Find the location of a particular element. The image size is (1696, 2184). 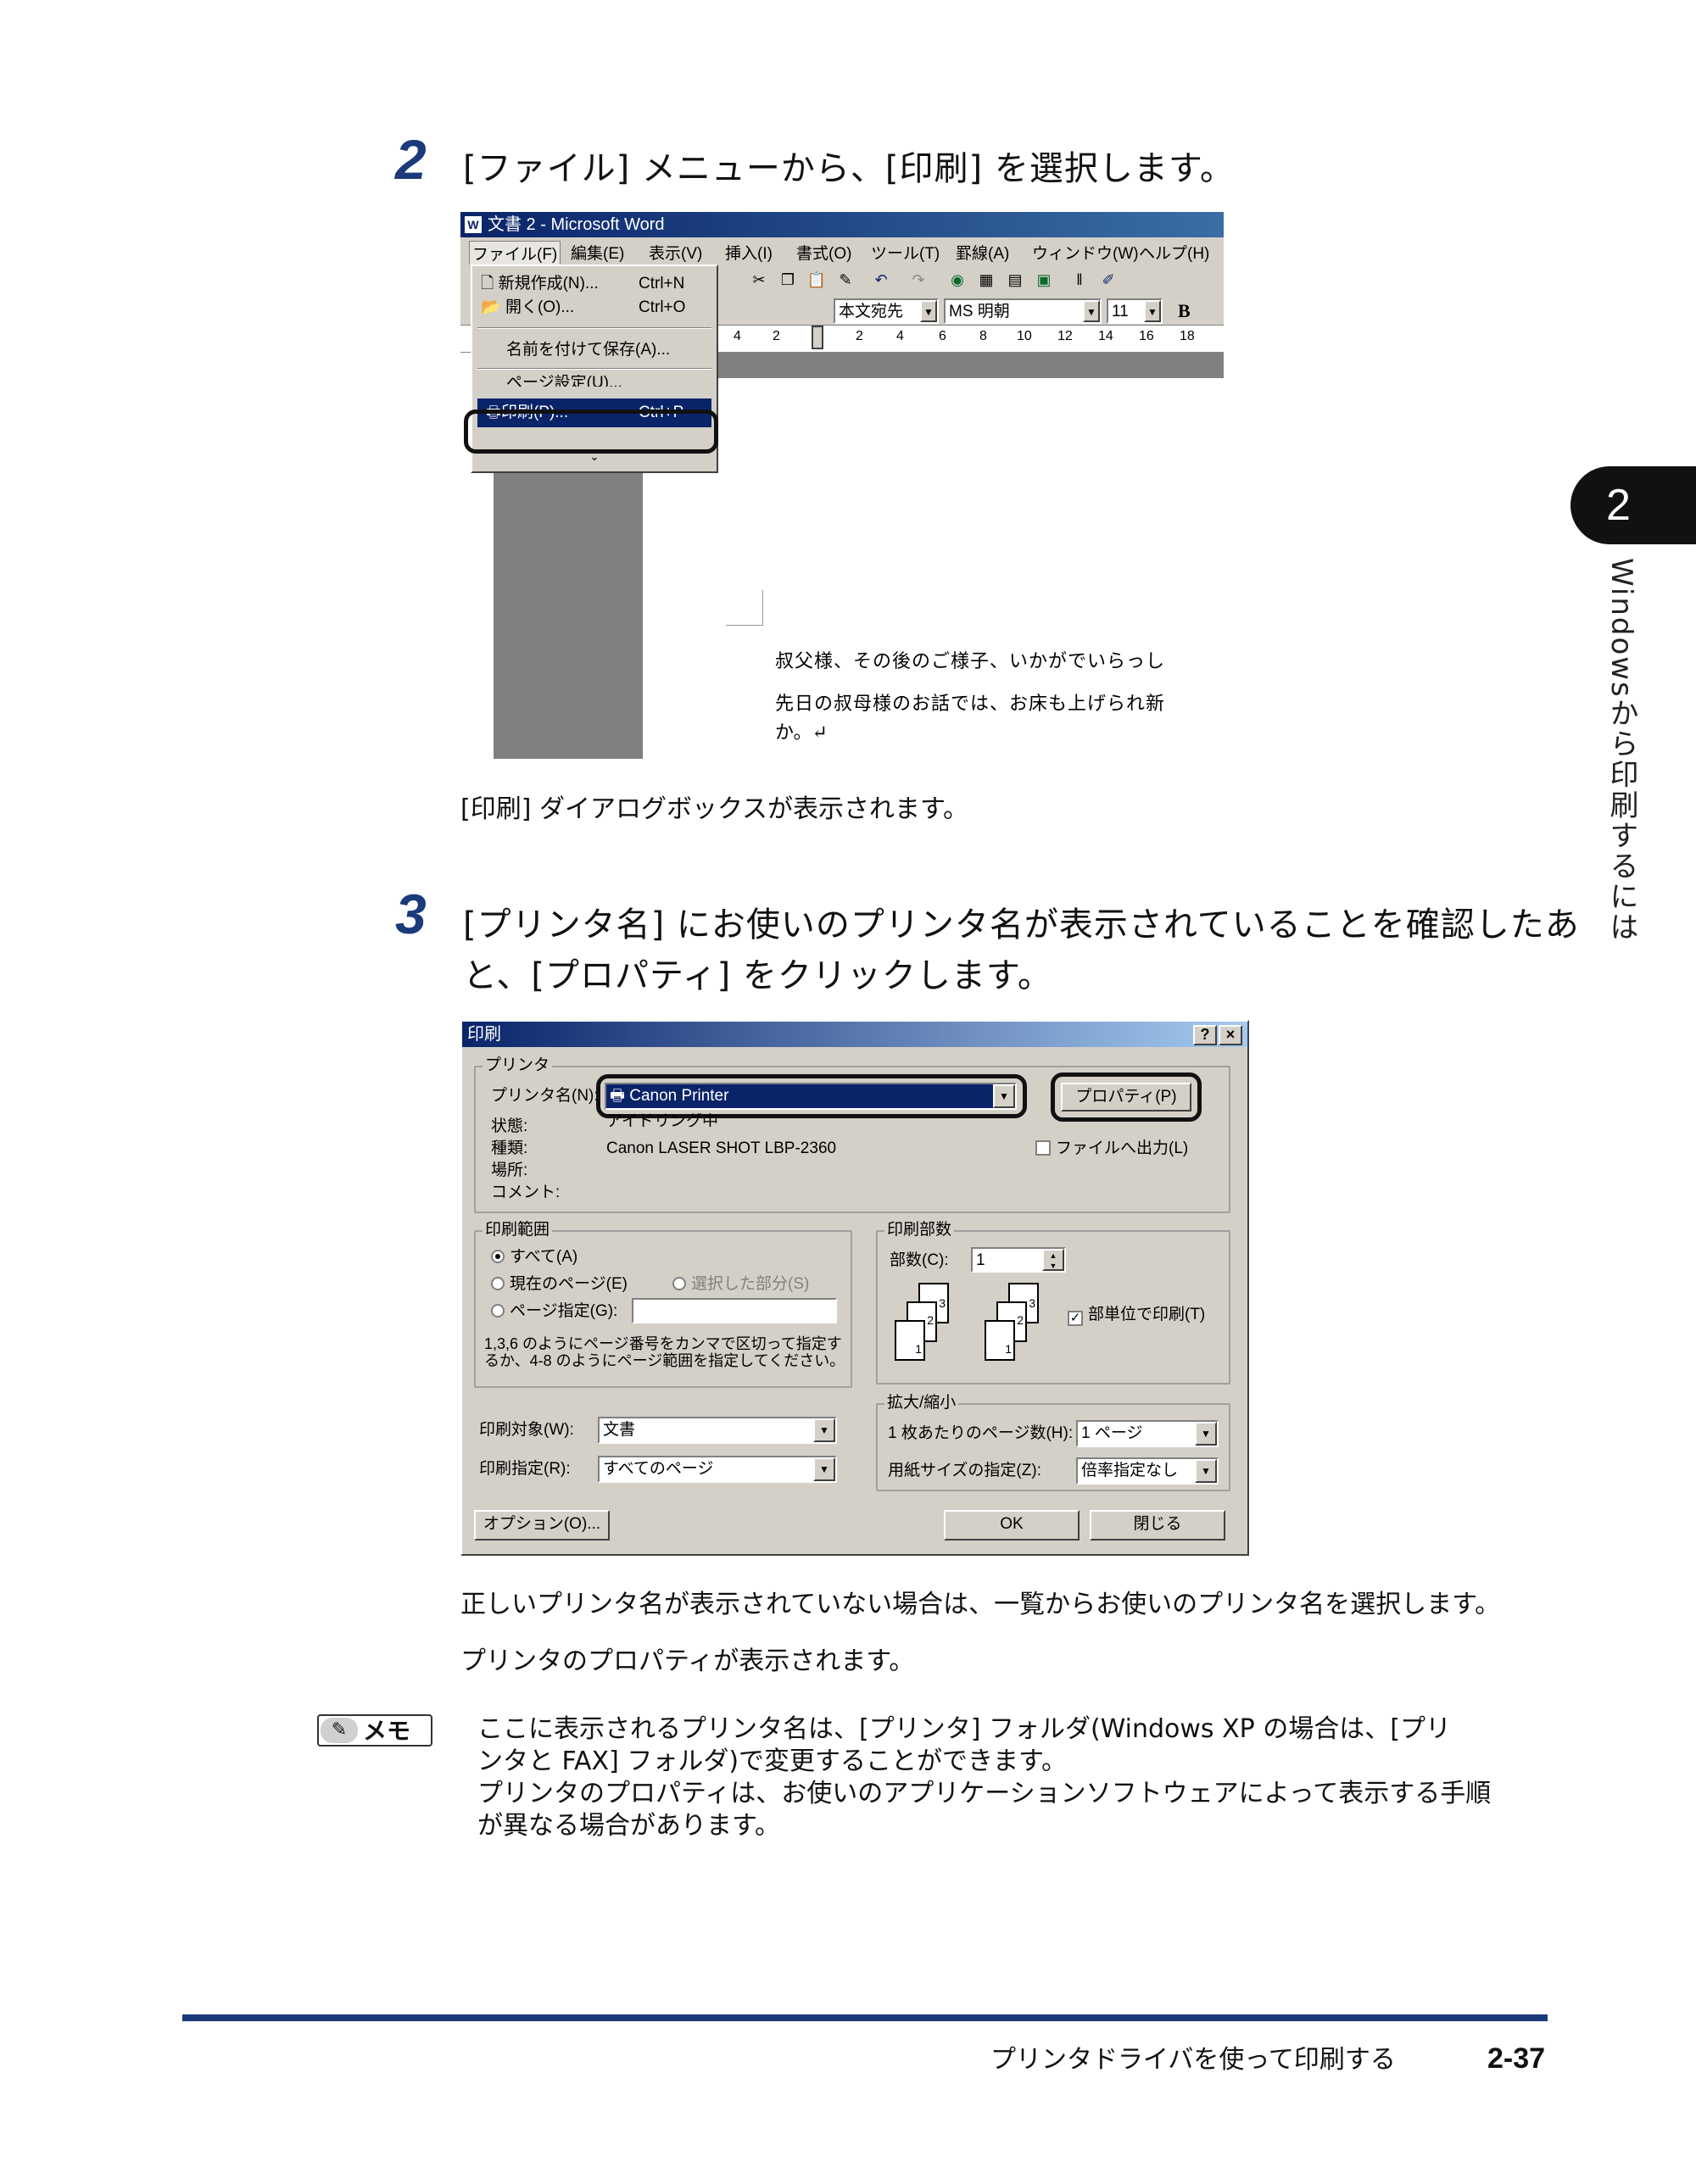

range-all-radio: すべて(A) is located at coordinates (534, 1257).